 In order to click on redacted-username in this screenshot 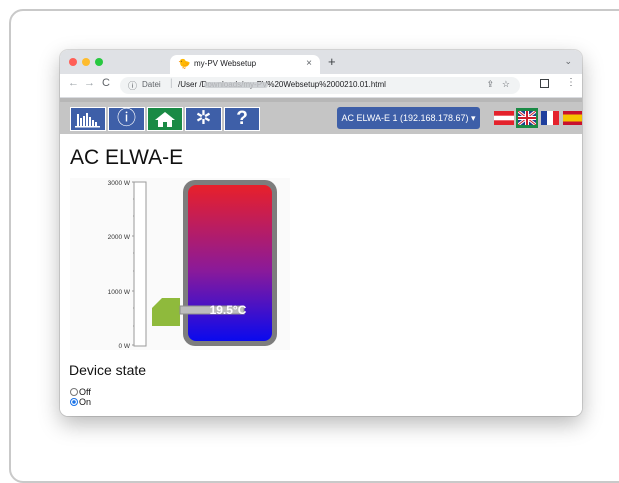, I will do `click(236, 85)`.